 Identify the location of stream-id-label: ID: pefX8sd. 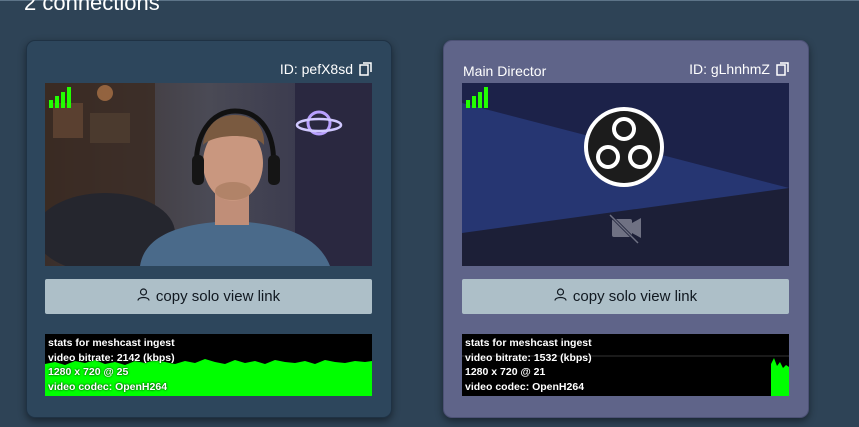
(316, 69).